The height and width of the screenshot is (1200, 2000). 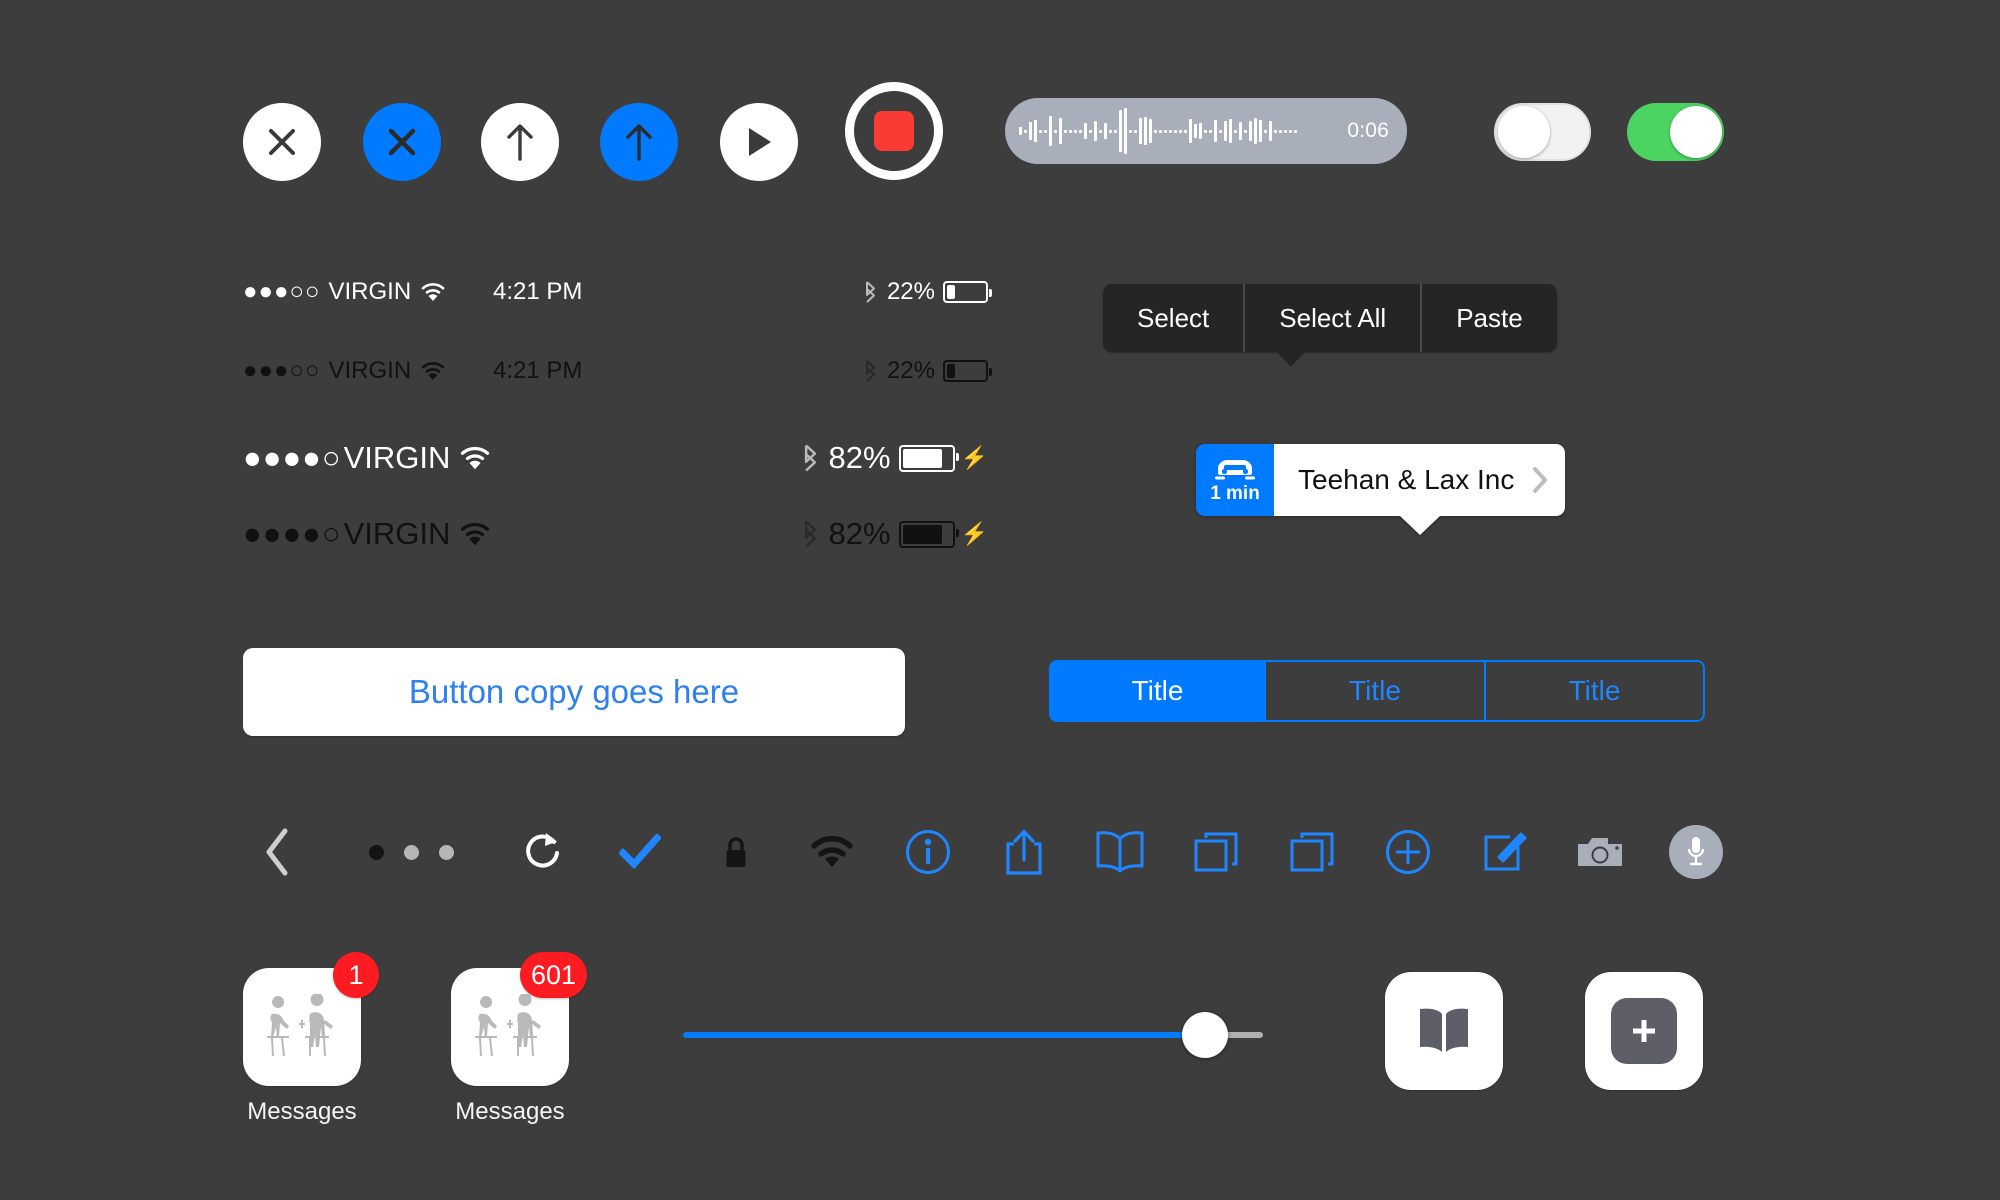 What do you see at coordinates (944, 1035) in the screenshot?
I see `slider-track-filled` at bounding box center [944, 1035].